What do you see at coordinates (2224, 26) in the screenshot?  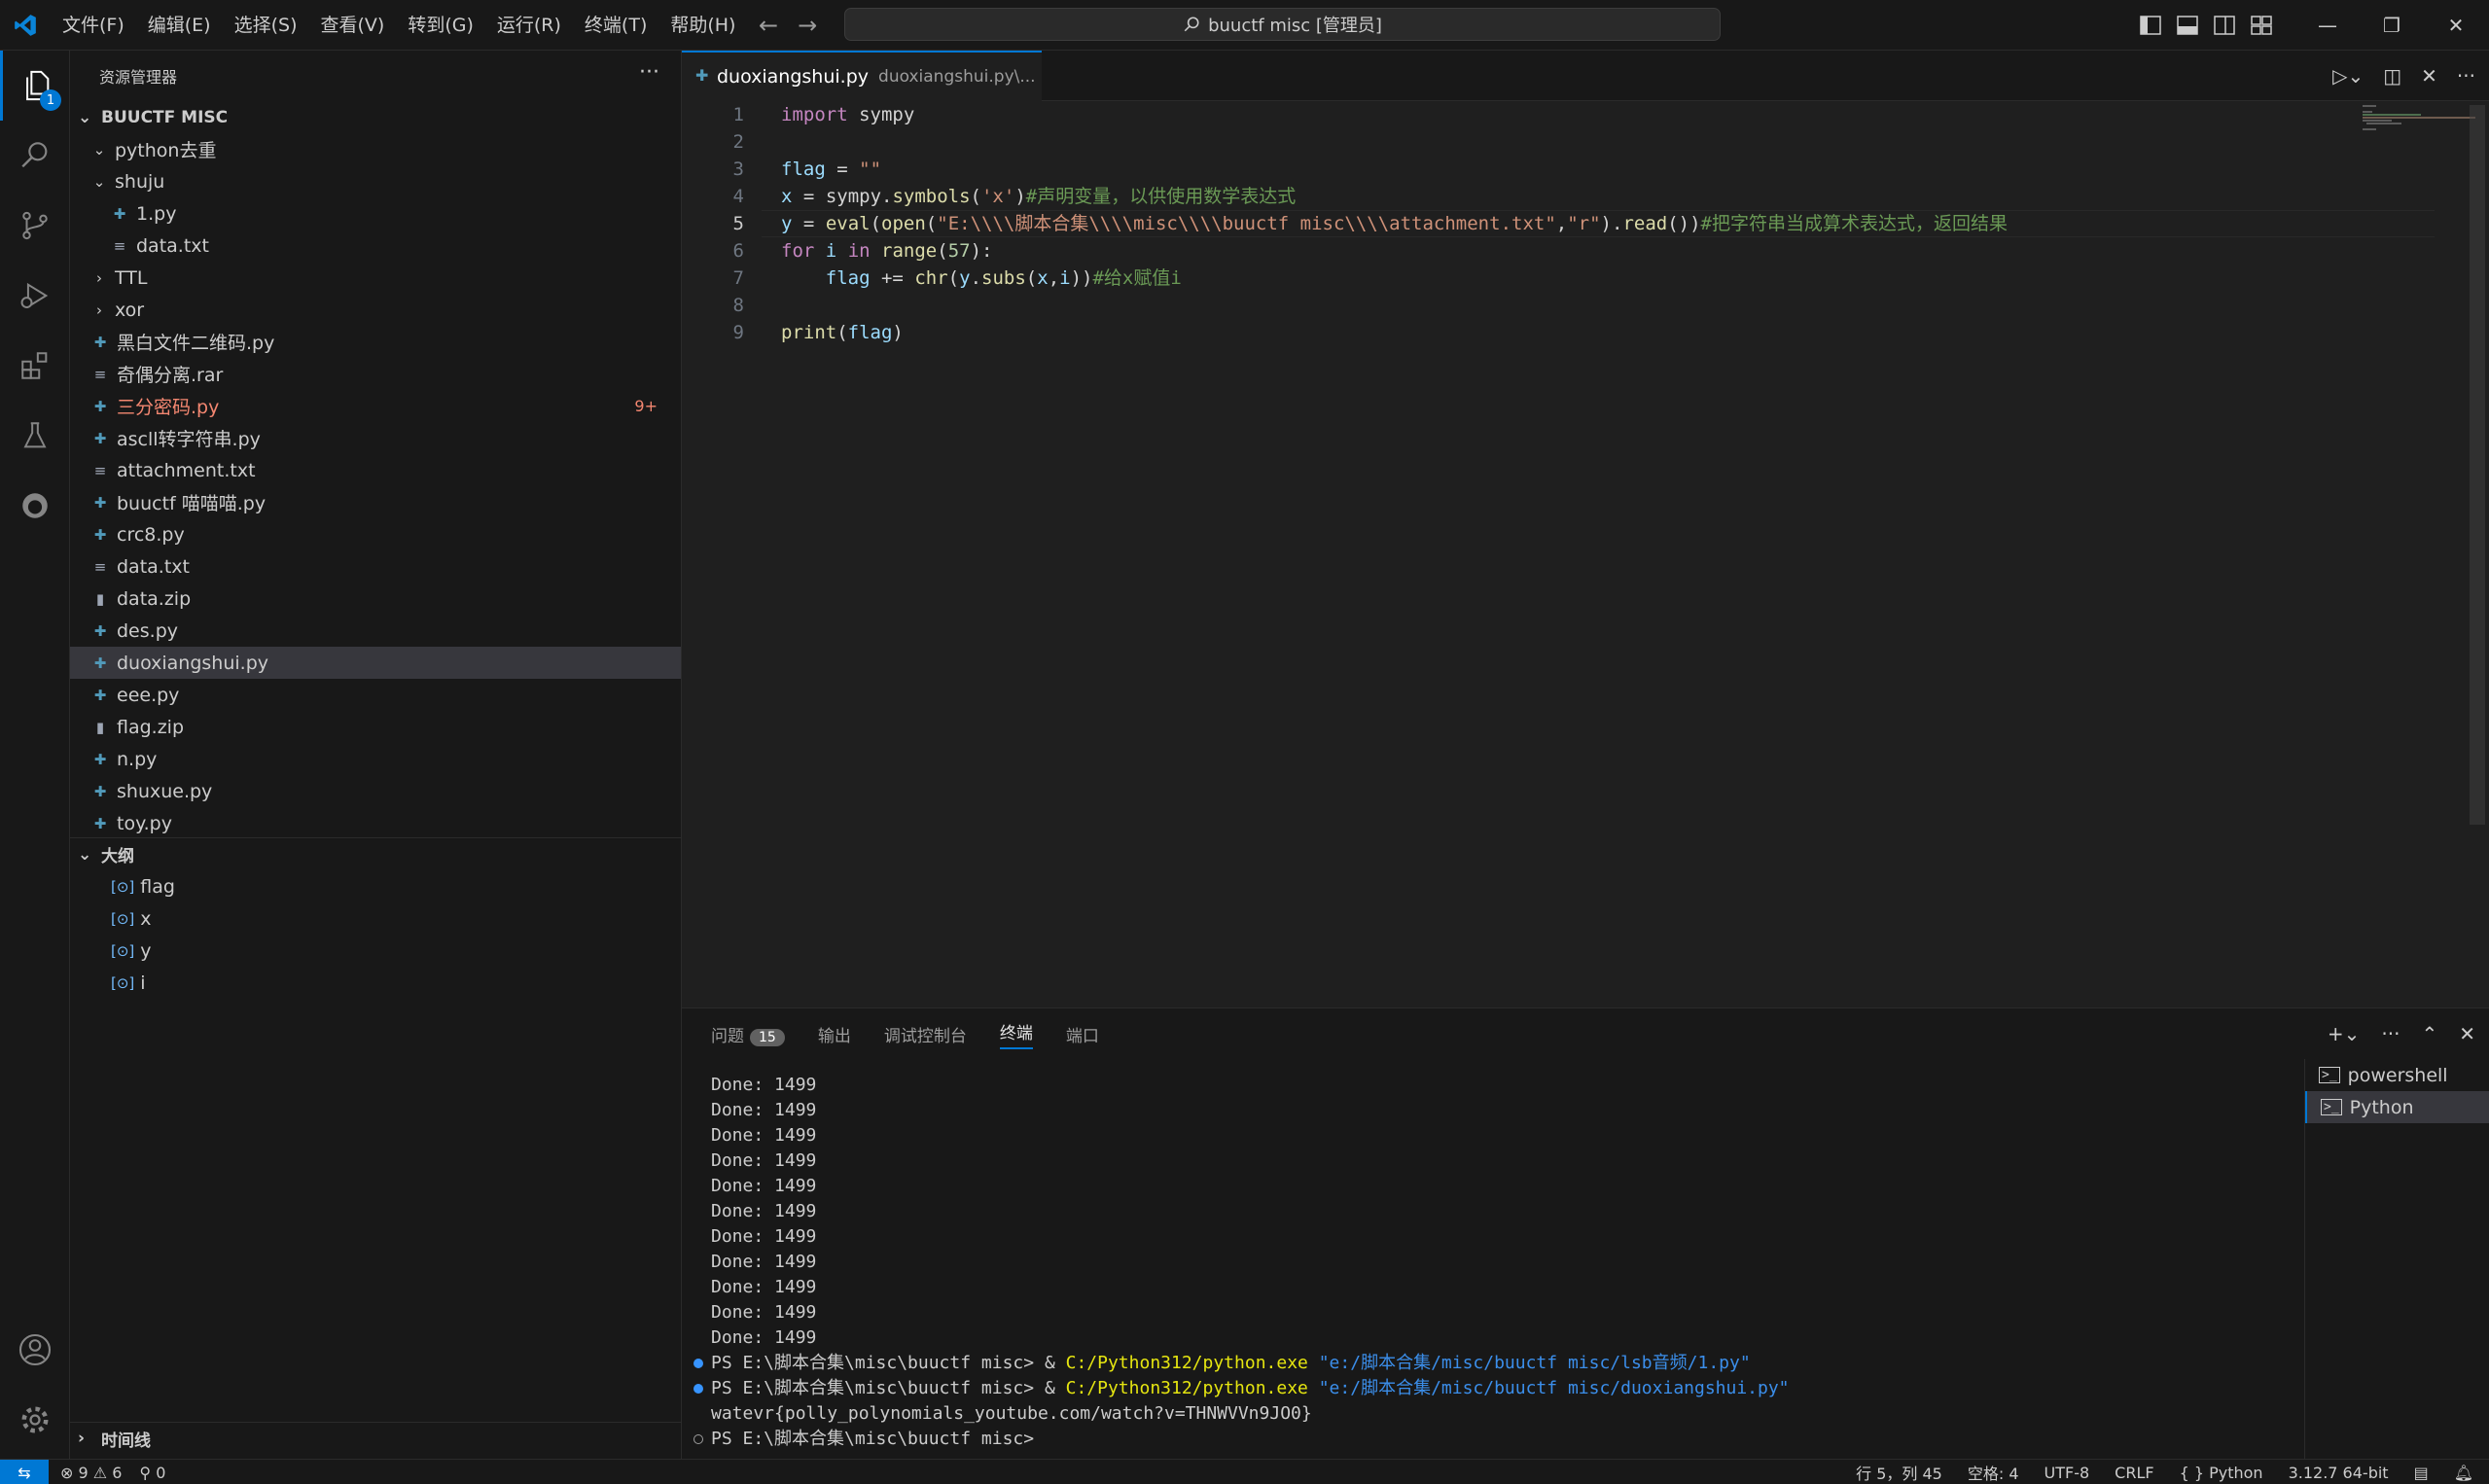 I see `toggle-secondary-sidebar-icon` at bounding box center [2224, 26].